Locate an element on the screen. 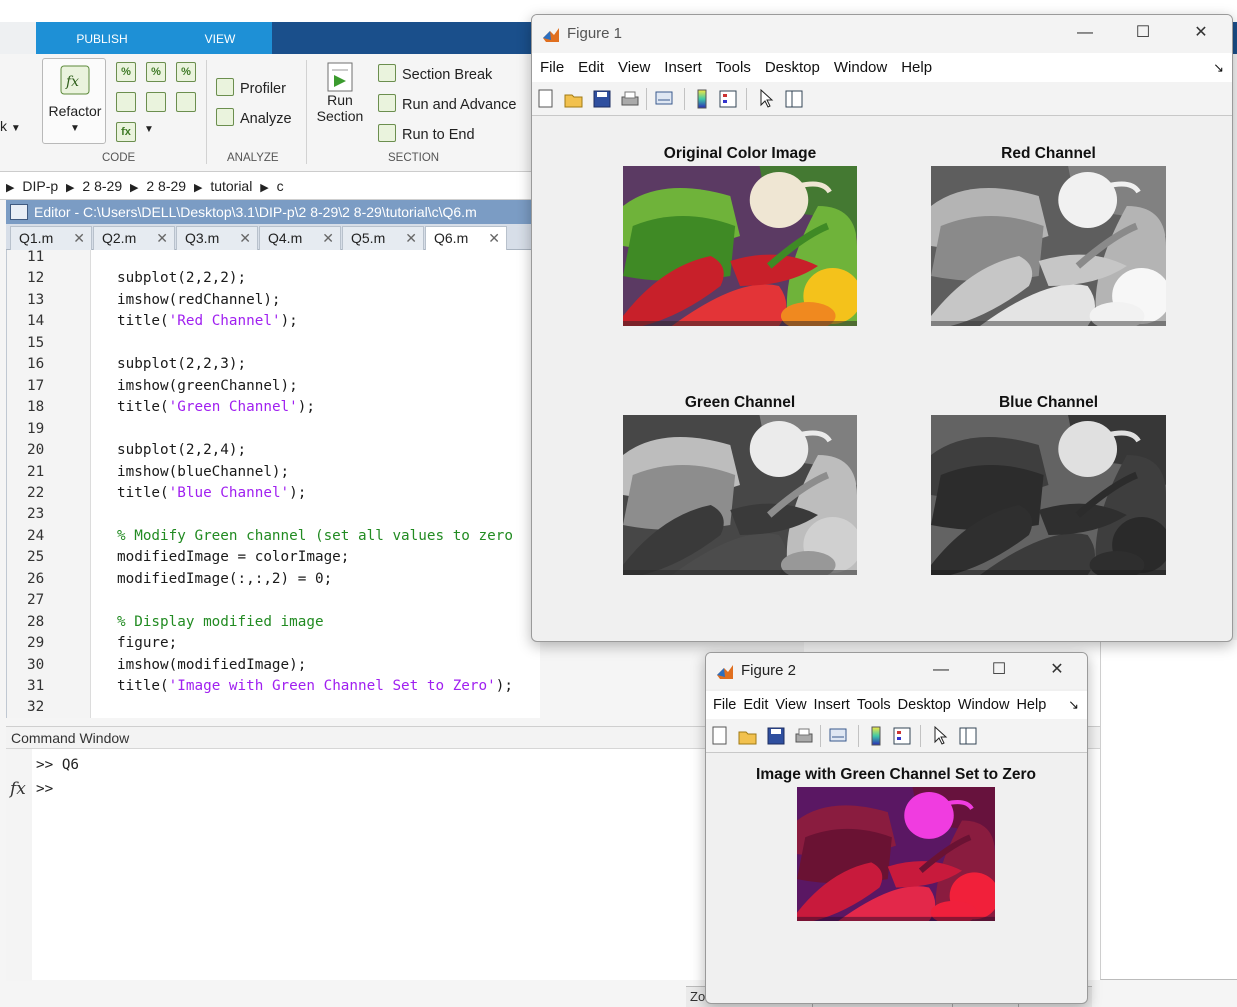 The image size is (1237, 1007). code-line: 27 is located at coordinates (274, 601).